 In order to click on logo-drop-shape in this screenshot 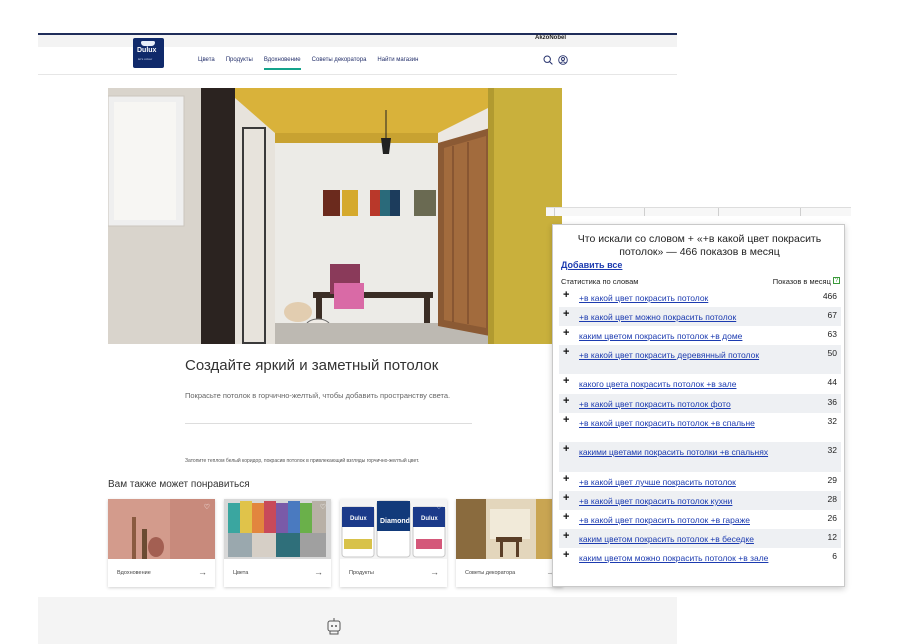, I will do `click(148, 43)`.